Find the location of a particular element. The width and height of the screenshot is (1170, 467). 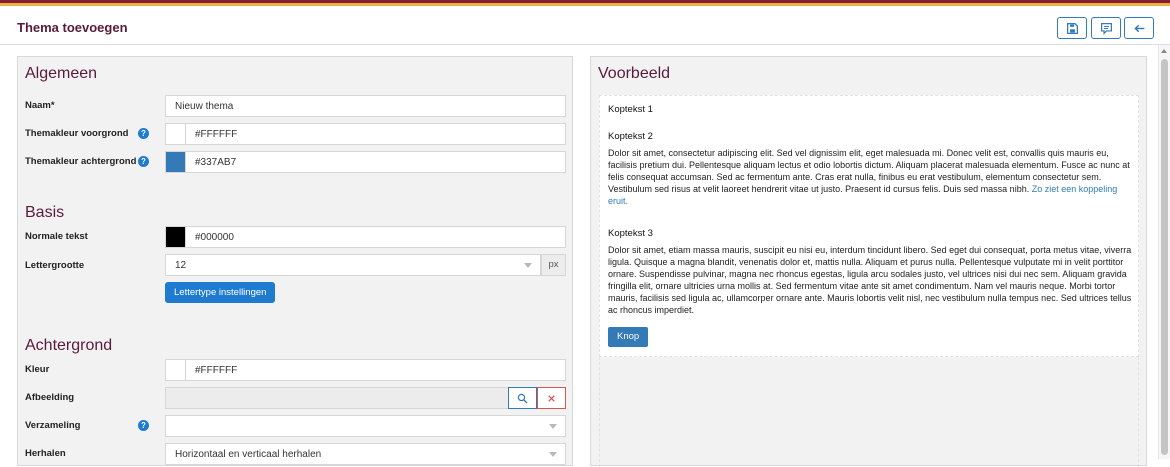

save-icon is located at coordinates (1072, 28).